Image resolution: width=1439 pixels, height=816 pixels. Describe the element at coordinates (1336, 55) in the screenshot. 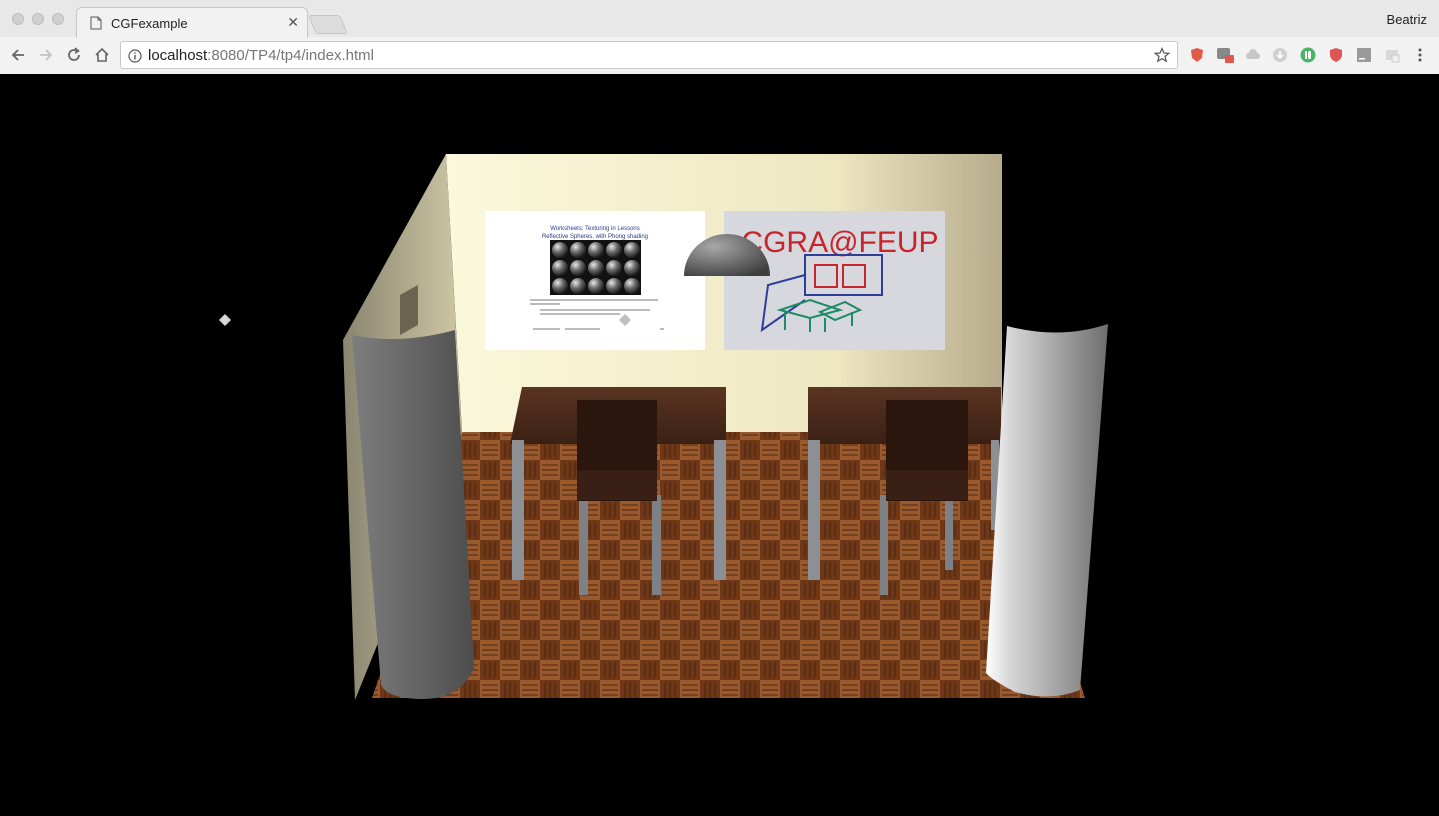

I see `shield-extension-icon` at that location.